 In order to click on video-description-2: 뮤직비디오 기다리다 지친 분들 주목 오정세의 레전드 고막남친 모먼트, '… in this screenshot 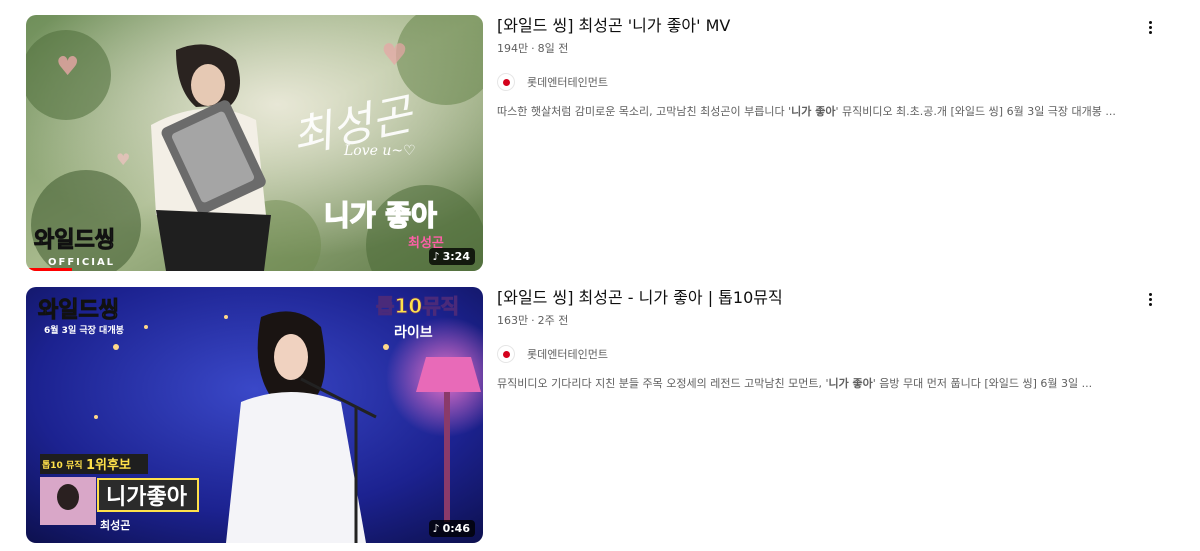, I will do `click(817, 383)`.